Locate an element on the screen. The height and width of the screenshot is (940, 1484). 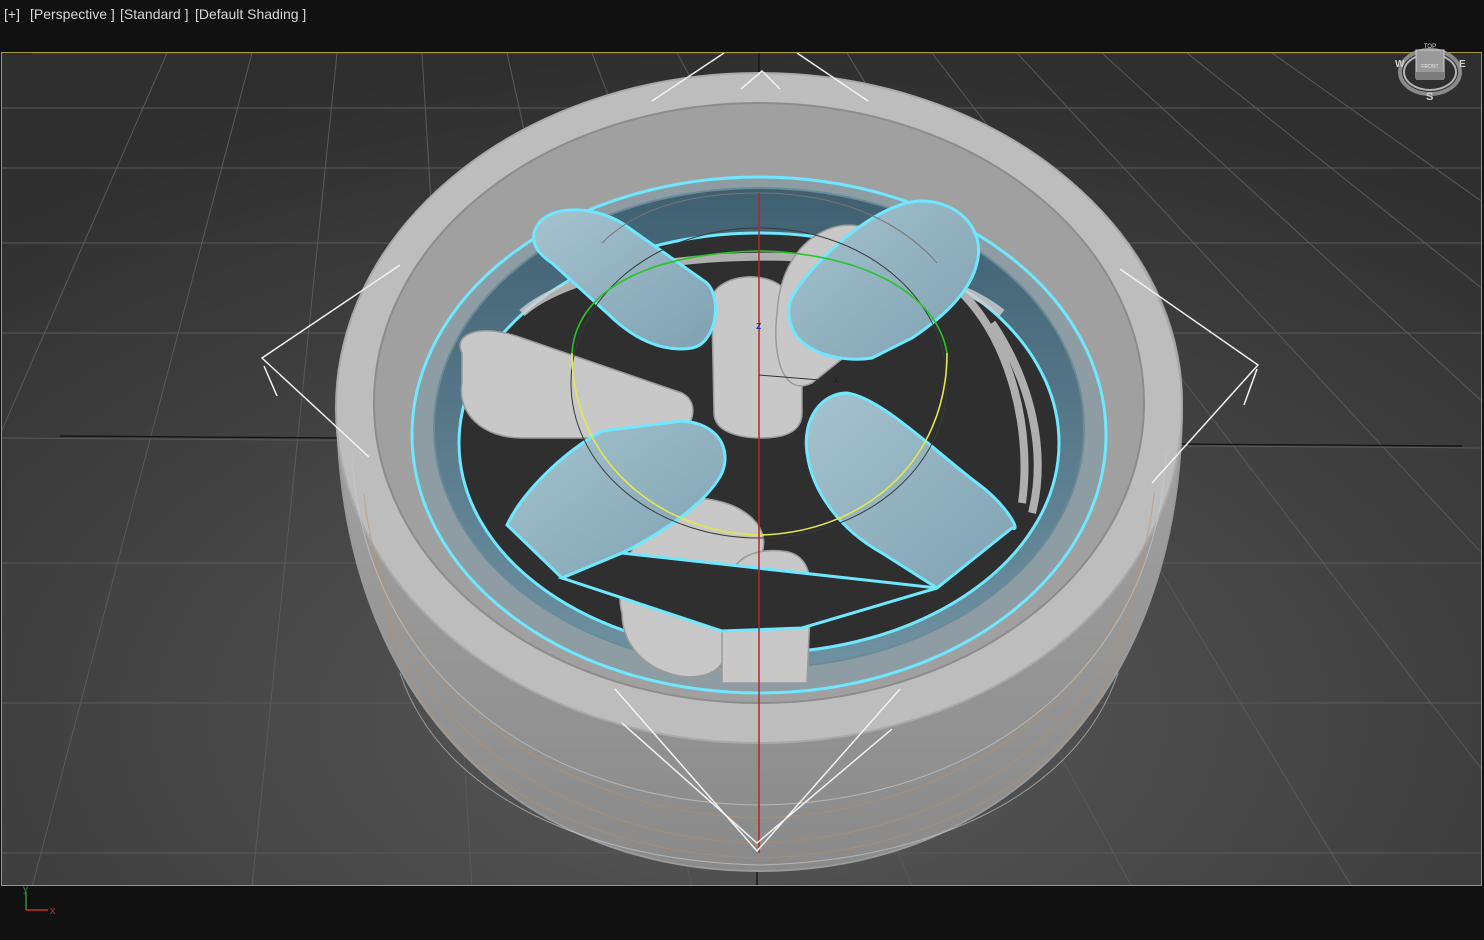
viewcube-south-label: S is located at coordinates (1429, 97).